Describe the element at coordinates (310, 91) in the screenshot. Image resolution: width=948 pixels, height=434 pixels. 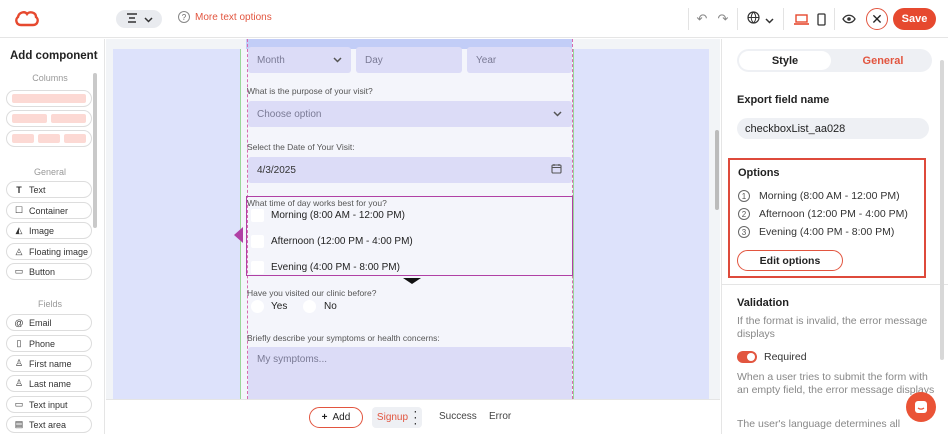
I see `purpose-label: What is the purpose of your visit?` at that location.